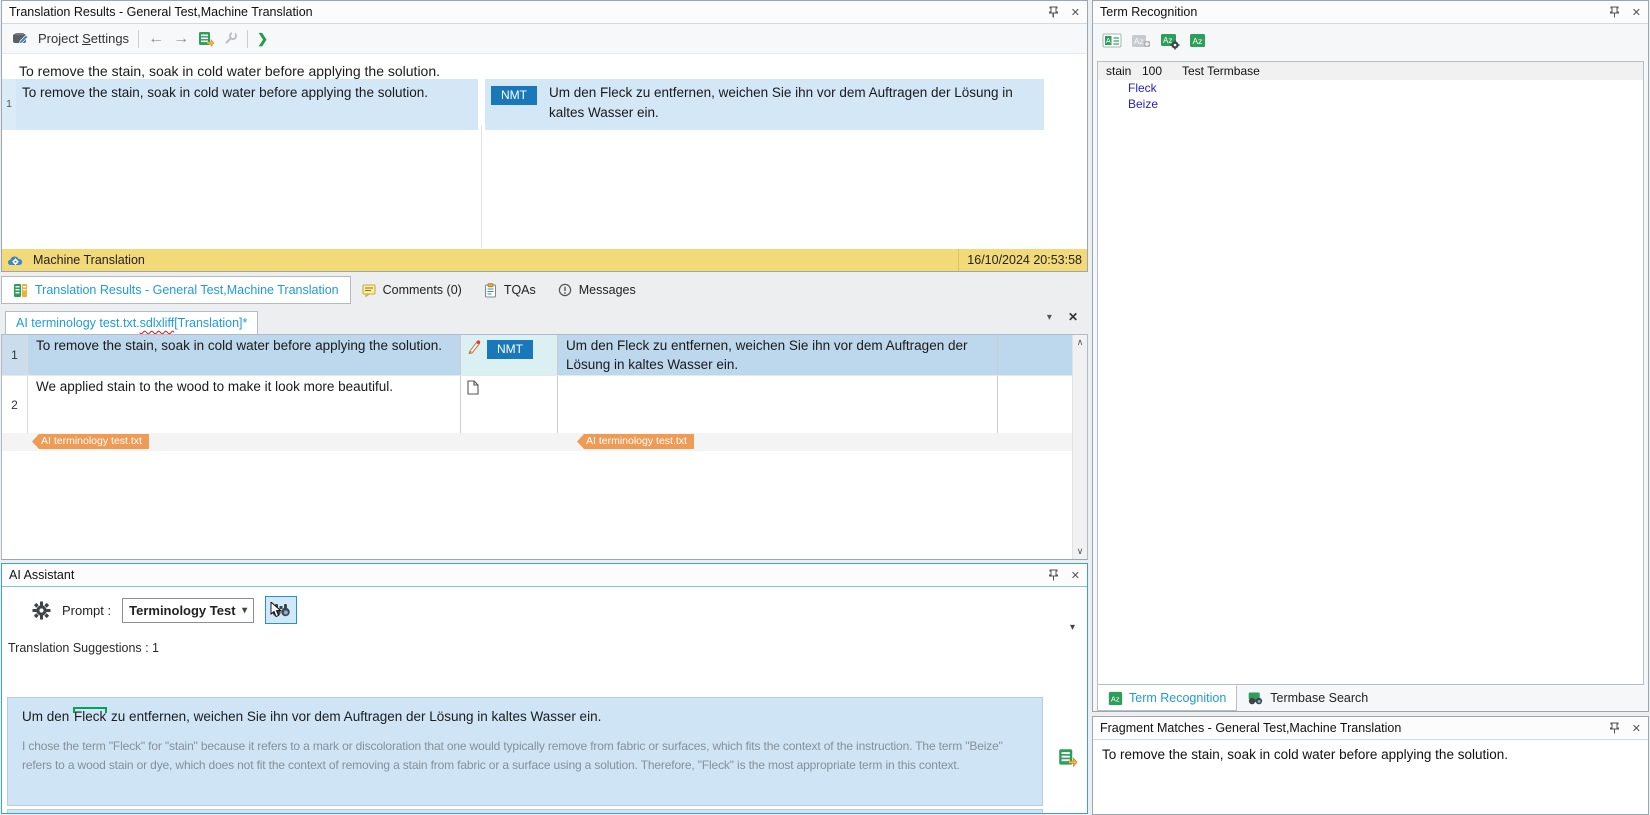 The image size is (1650, 815). What do you see at coordinates (422, 290) in the screenshot?
I see `tab-label: Comments (0)` at bounding box center [422, 290].